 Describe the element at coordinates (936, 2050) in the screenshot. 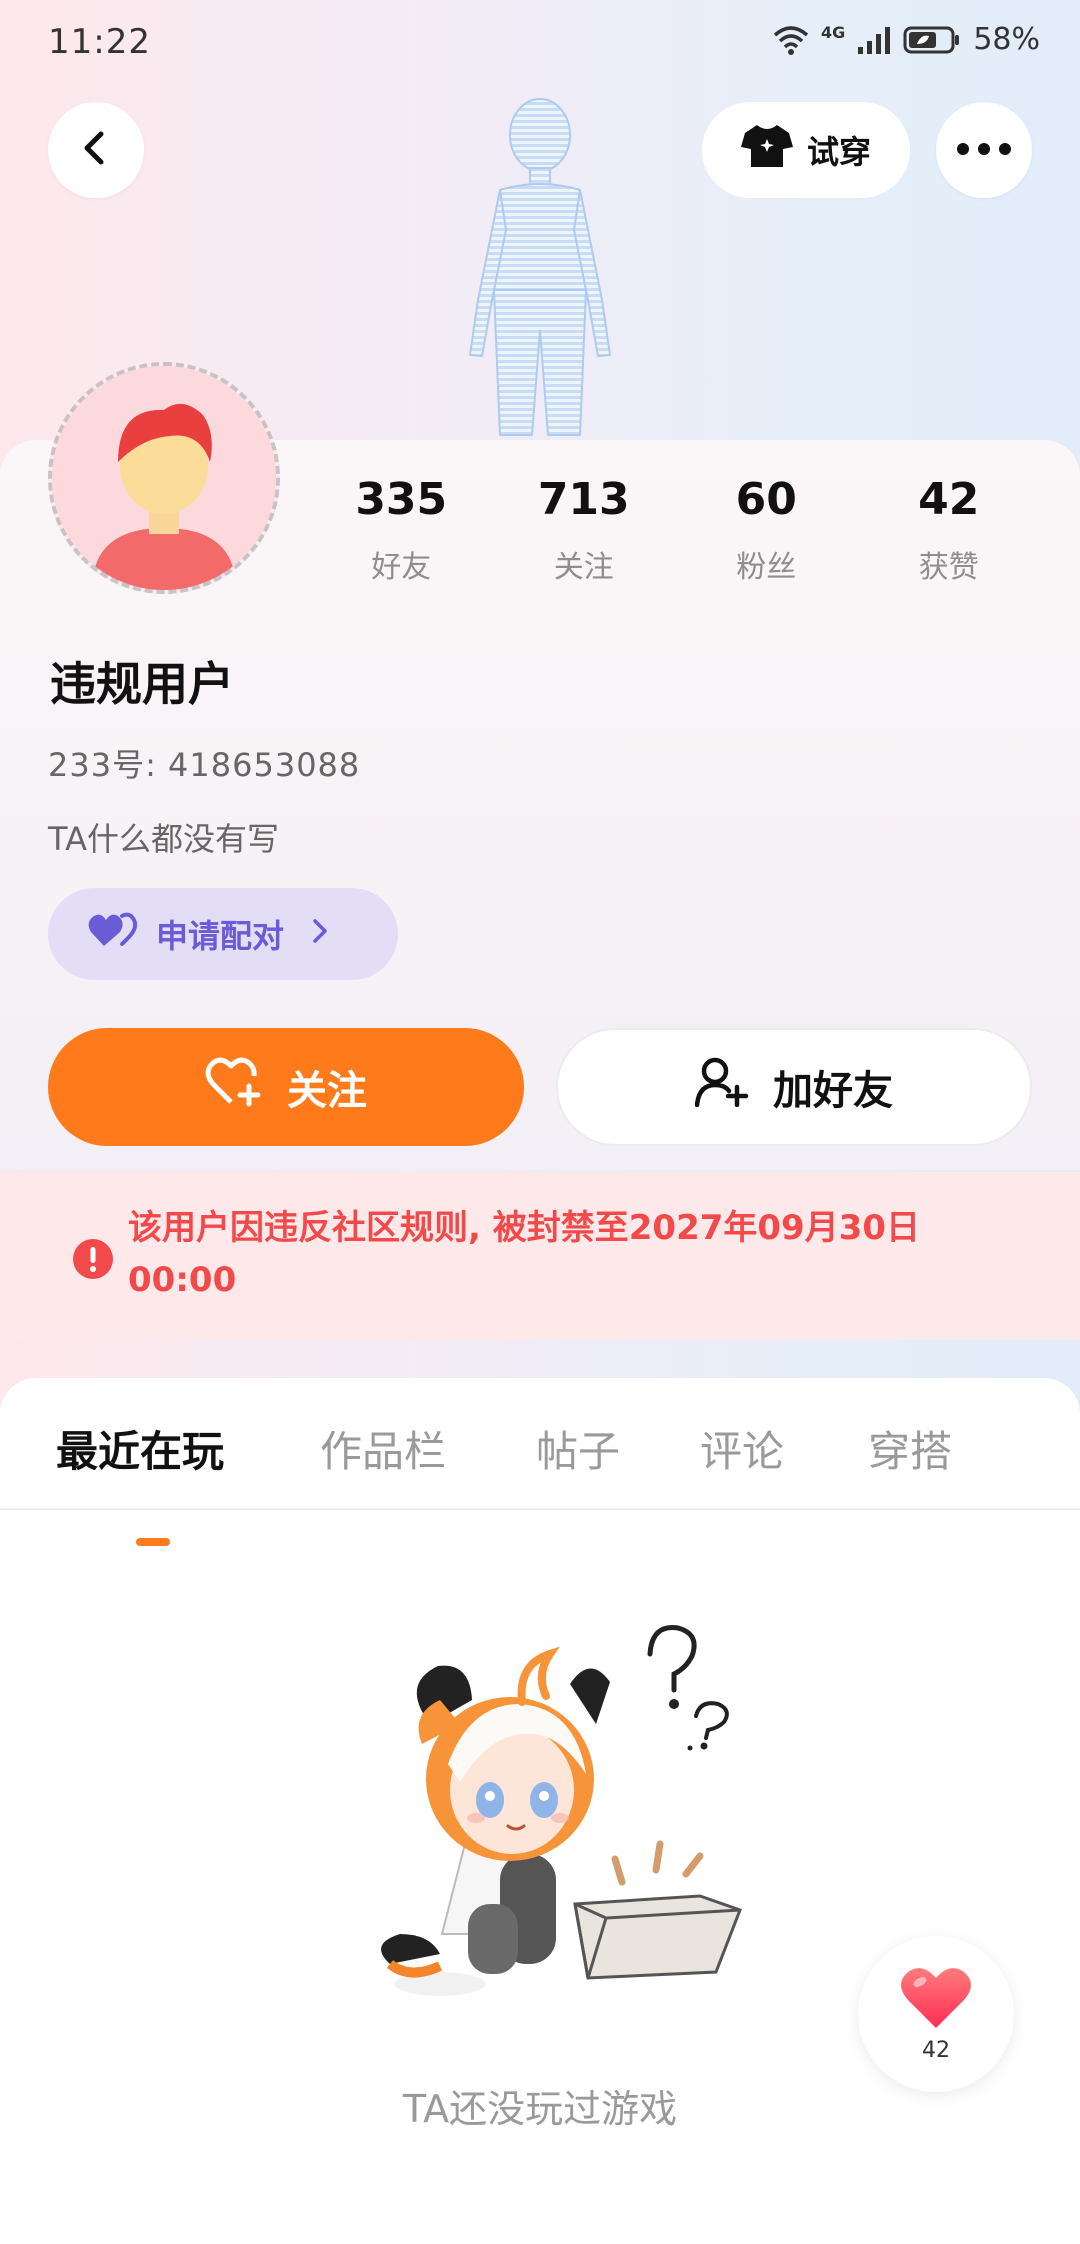

I see `like-count: 42` at that location.